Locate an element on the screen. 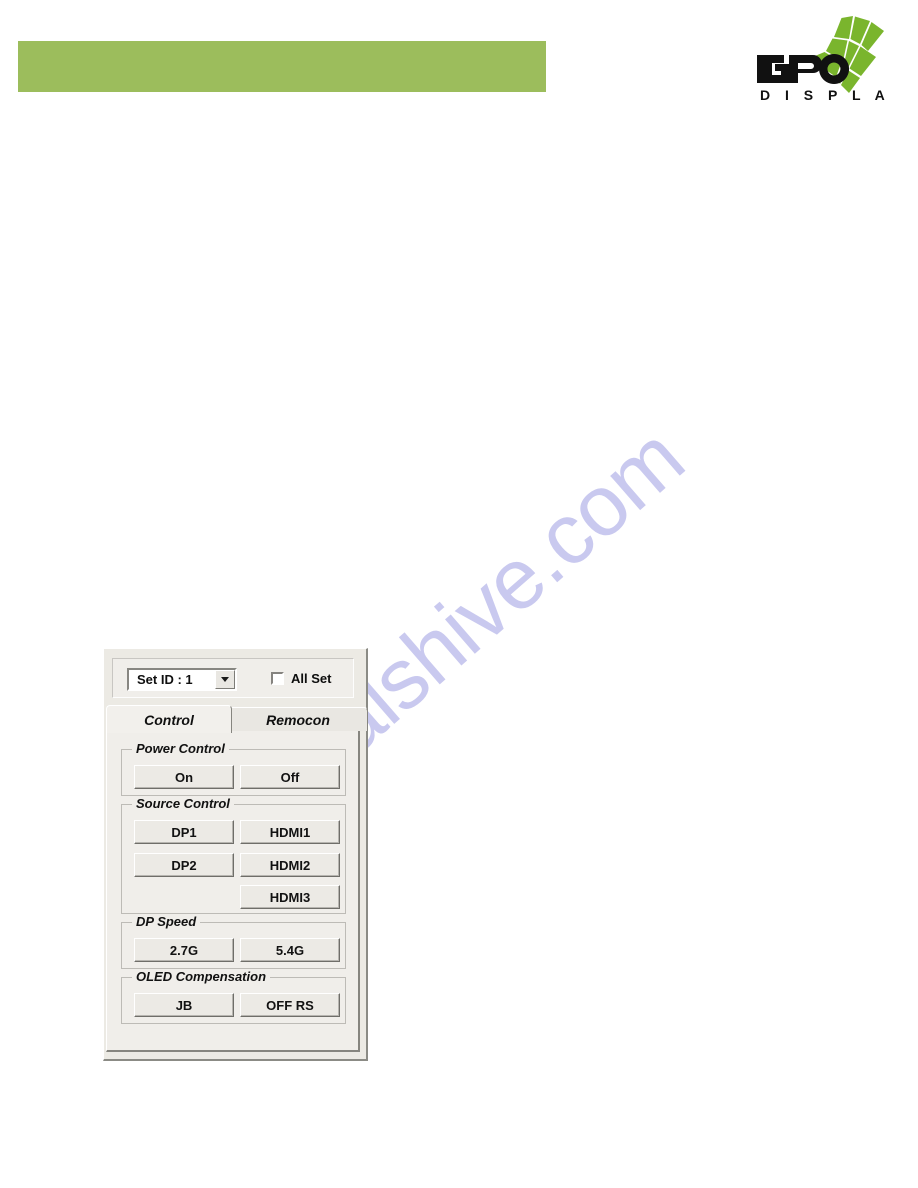 The height and width of the screenshot is (1188, 918). tab-remocon-label: Remocon is located at coordinates (298, 719).